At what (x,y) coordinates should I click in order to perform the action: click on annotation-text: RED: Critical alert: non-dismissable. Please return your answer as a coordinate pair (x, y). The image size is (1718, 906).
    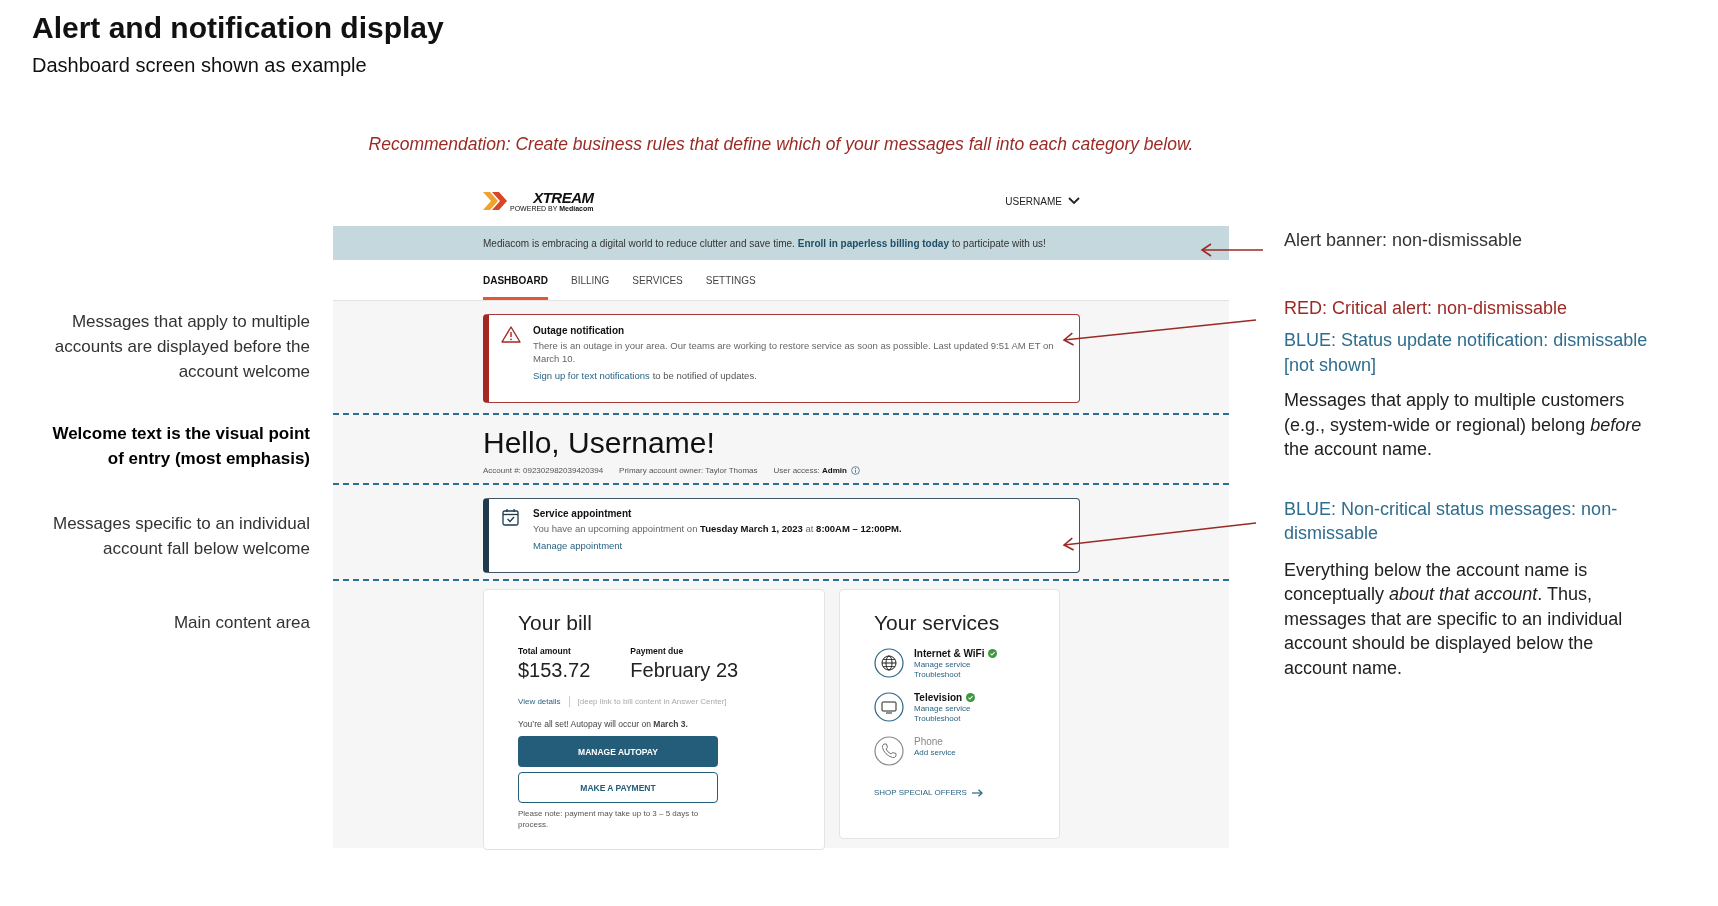
    Looking at the image, I should click on (1426, 308).